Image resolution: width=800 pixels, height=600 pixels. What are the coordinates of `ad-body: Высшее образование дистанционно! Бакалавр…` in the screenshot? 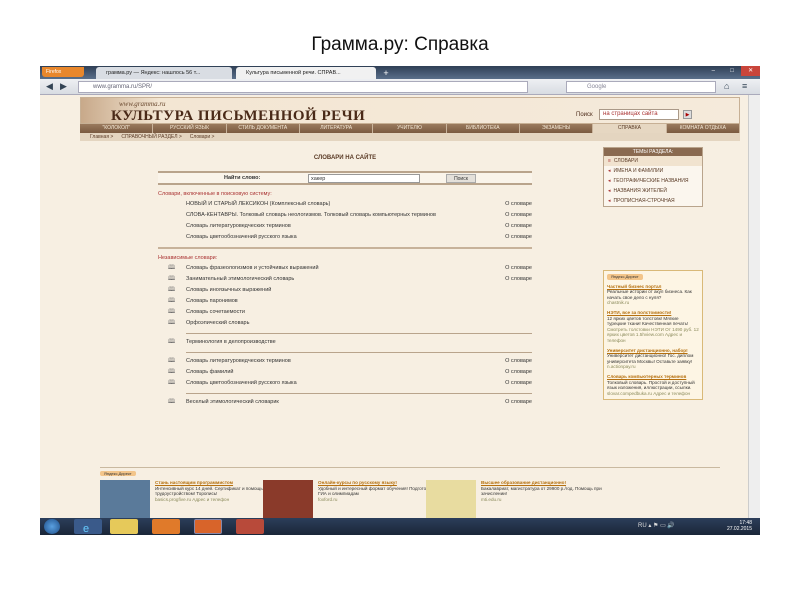 It's located at (548, 491).